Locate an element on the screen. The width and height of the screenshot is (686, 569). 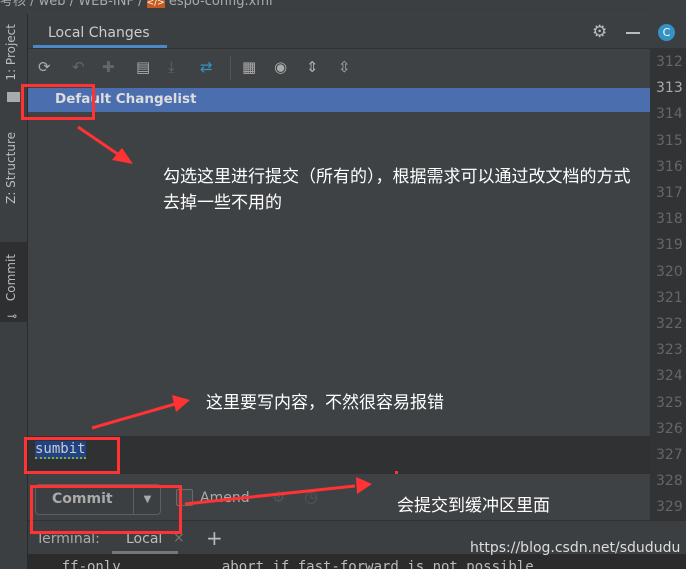
annotation-text: 这里要写内容，不然很容易报错 is located at coordinates (325, 403).